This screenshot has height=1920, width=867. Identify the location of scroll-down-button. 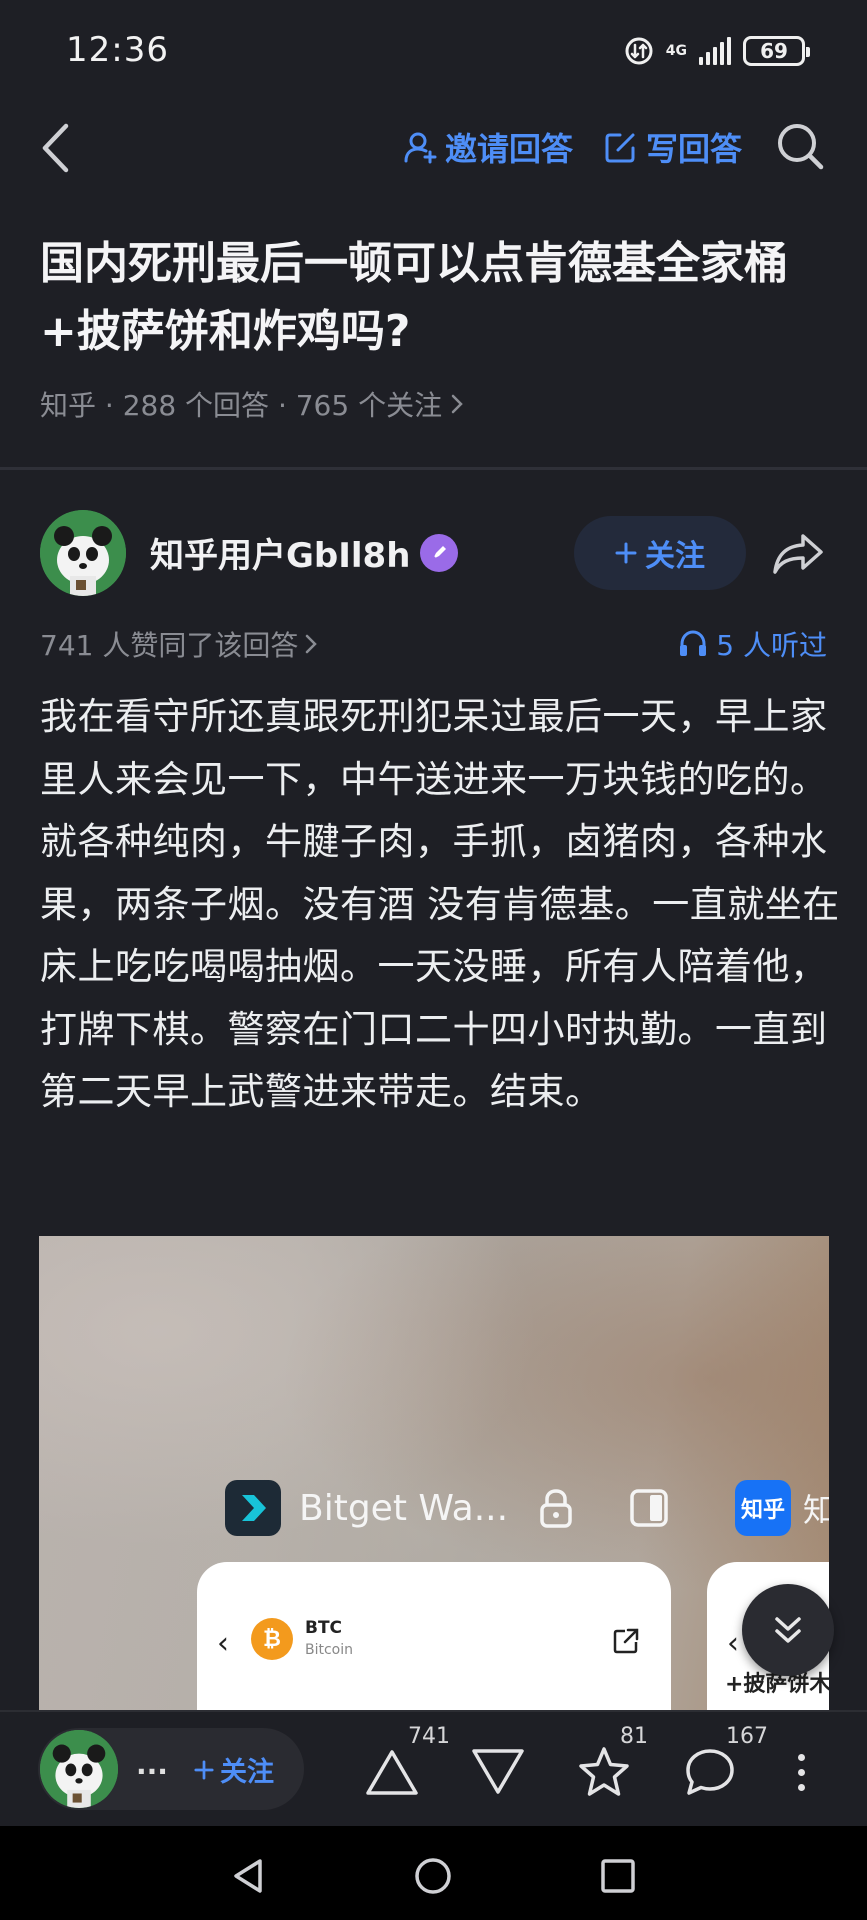
(788, 1630).